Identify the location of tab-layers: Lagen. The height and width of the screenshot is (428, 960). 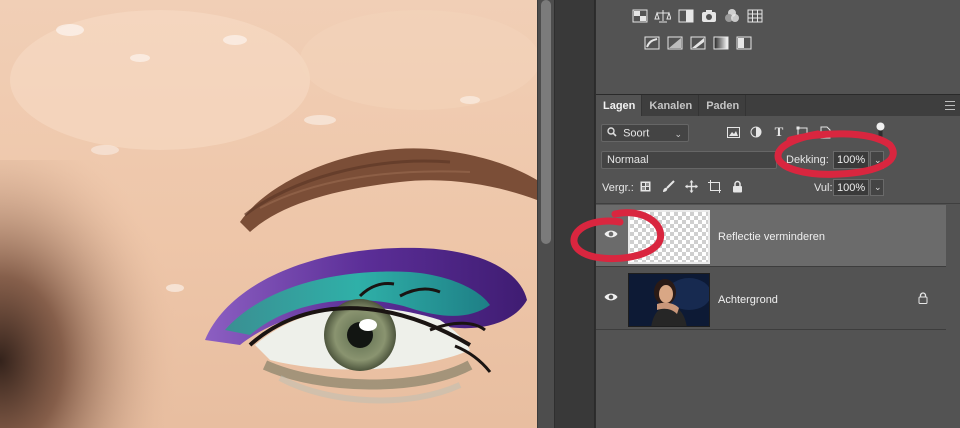
(619, 105).